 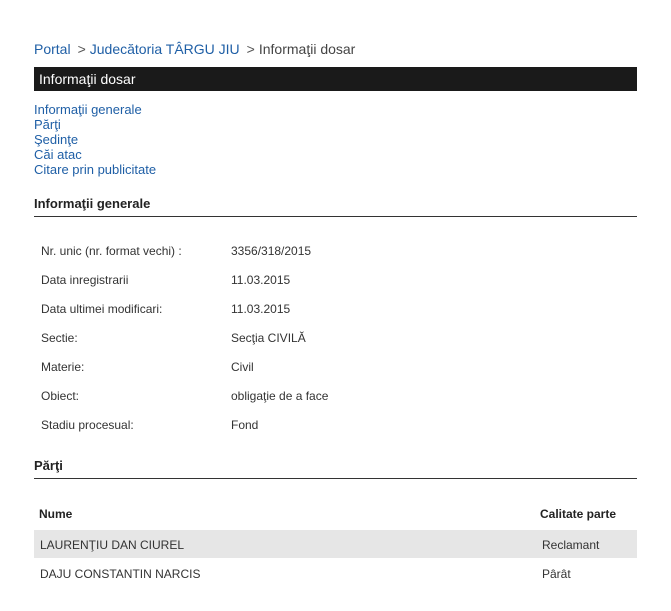 What do you see at coordinates (335, 468) in the screenshot?
I see `parties-heading: Părţi` at bounding box center [335, 468].